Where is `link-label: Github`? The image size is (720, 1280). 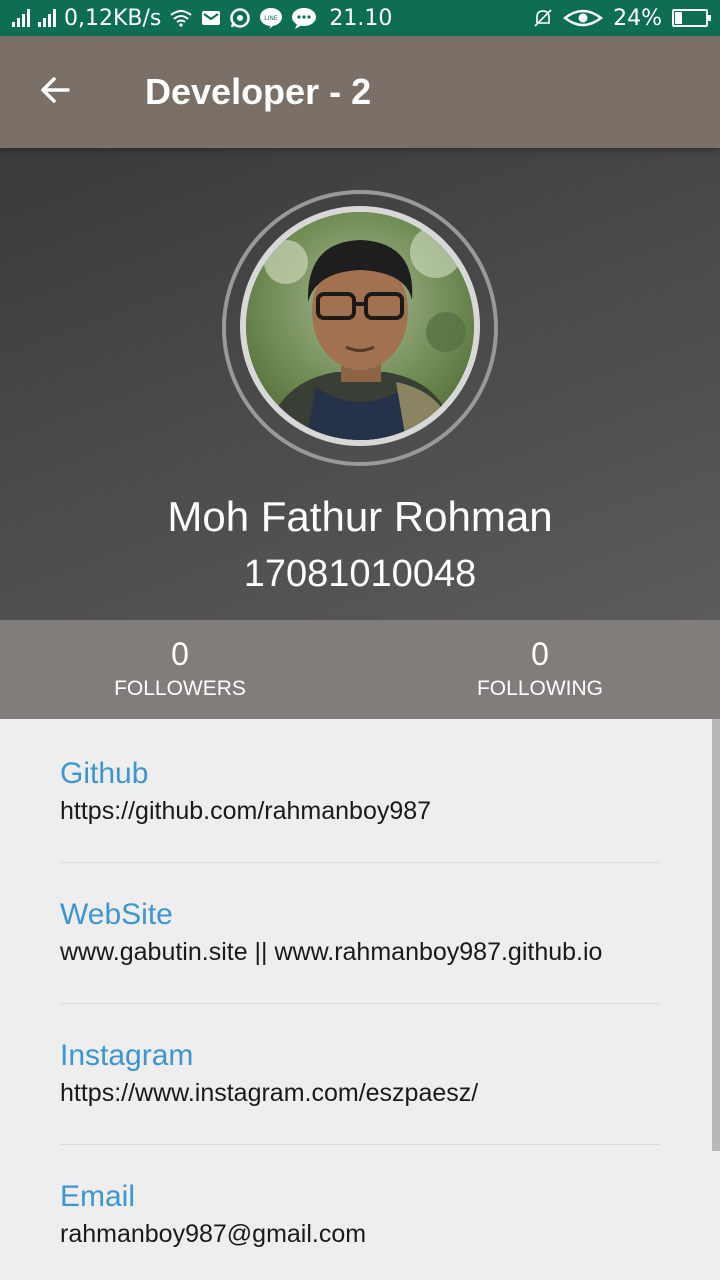 link-label: Github is located at coordinates (104, 773).